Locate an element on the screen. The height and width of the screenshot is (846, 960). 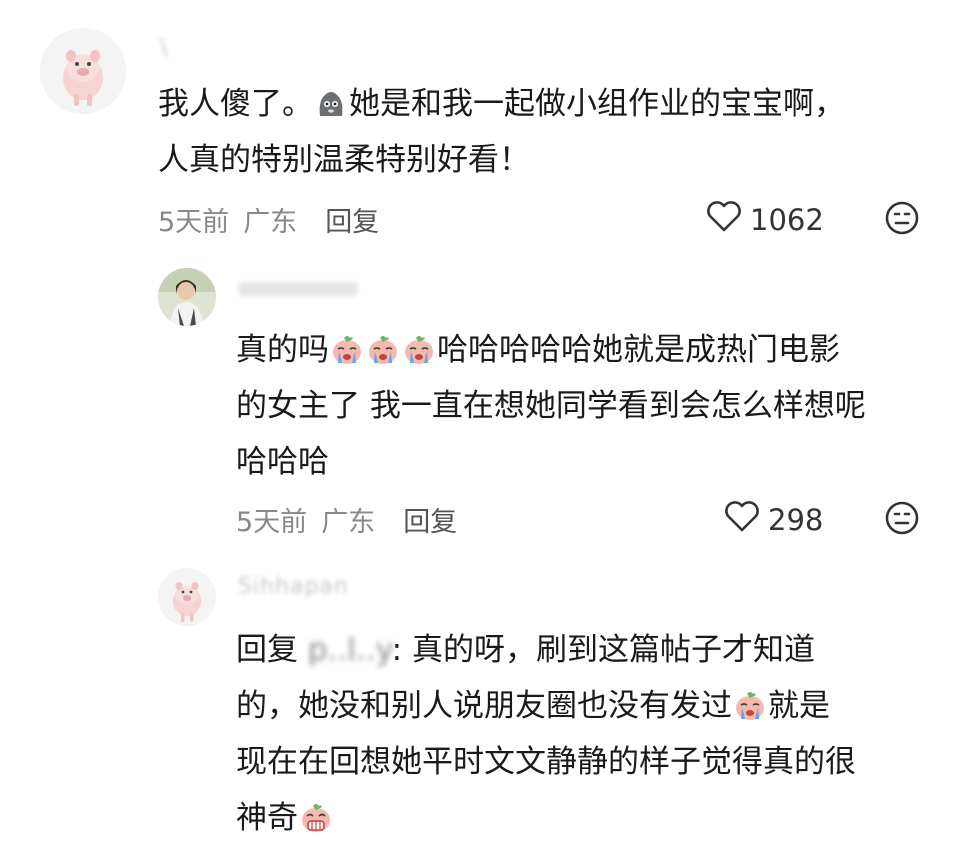
like-button: 1062 is located at coordinates (765, 219).